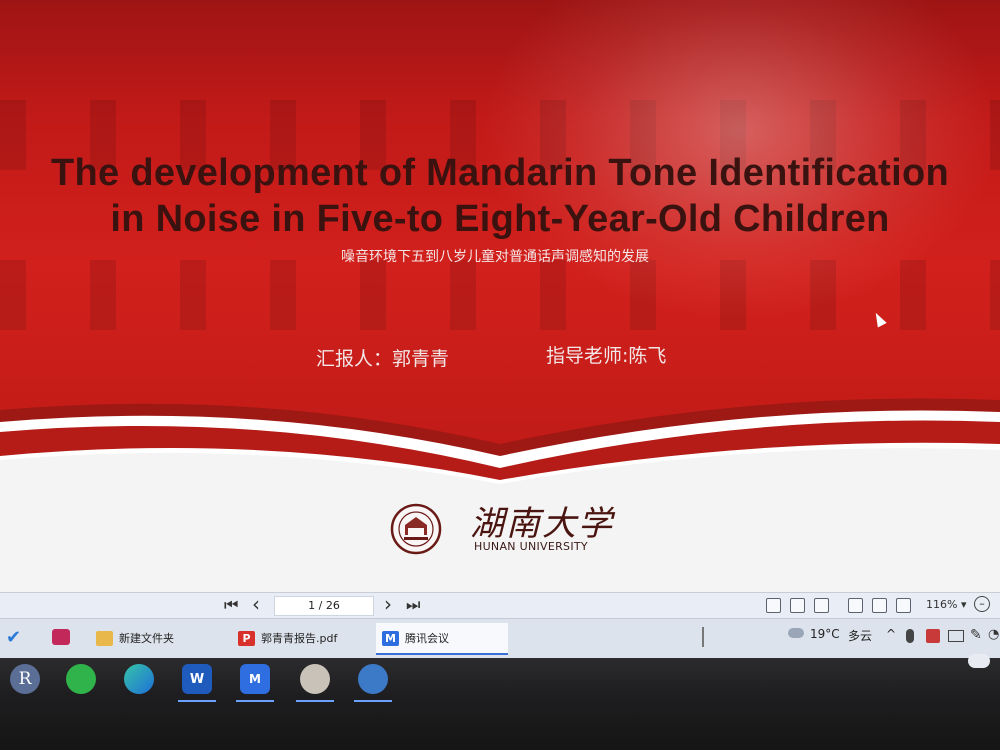 Image resolution: width=1000 pixels, height=750 pixels. Describe the element at coordinates (942, 604) in the screenshot. I see `zoom-level-value: 116%` at that location.